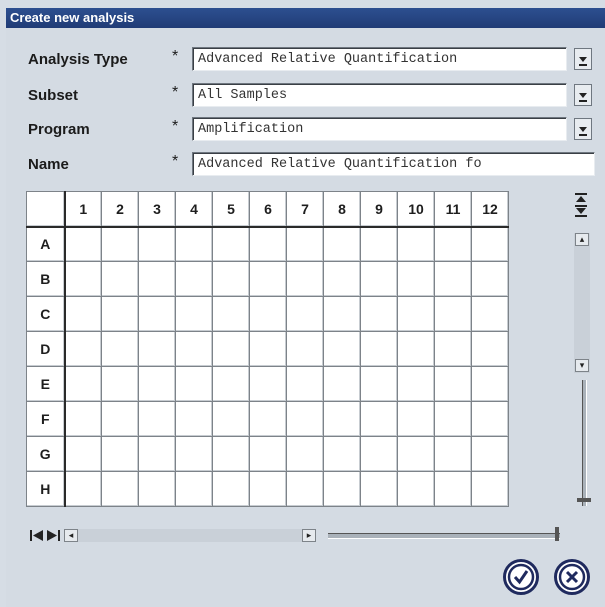 This screenshot has width=605, height=607. Describe the element at coordinates (194, 209) in the screenshot. I see `column-header: 4` at that location.